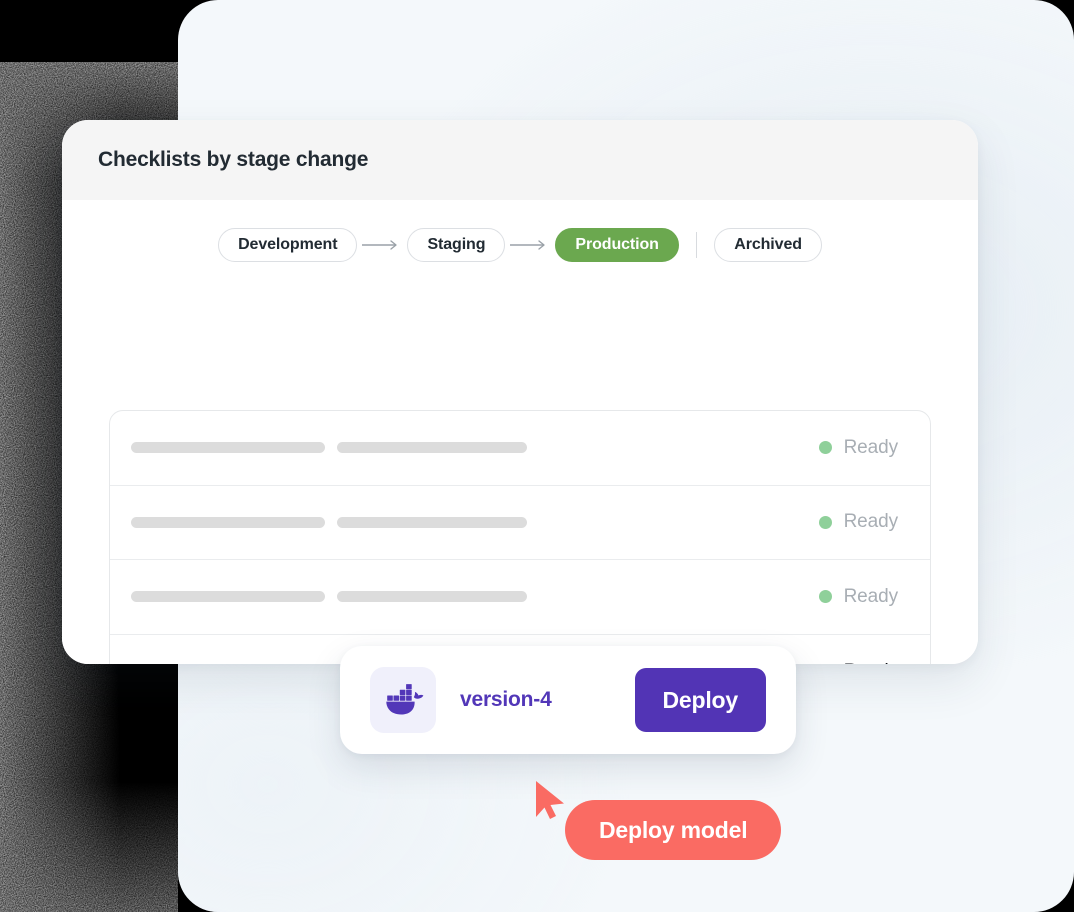 This screenshot has height=912, width=1074. Describe the element at coordinates (554, 805) in the screenshot. I see `arrow-pointer-icon` at that location.